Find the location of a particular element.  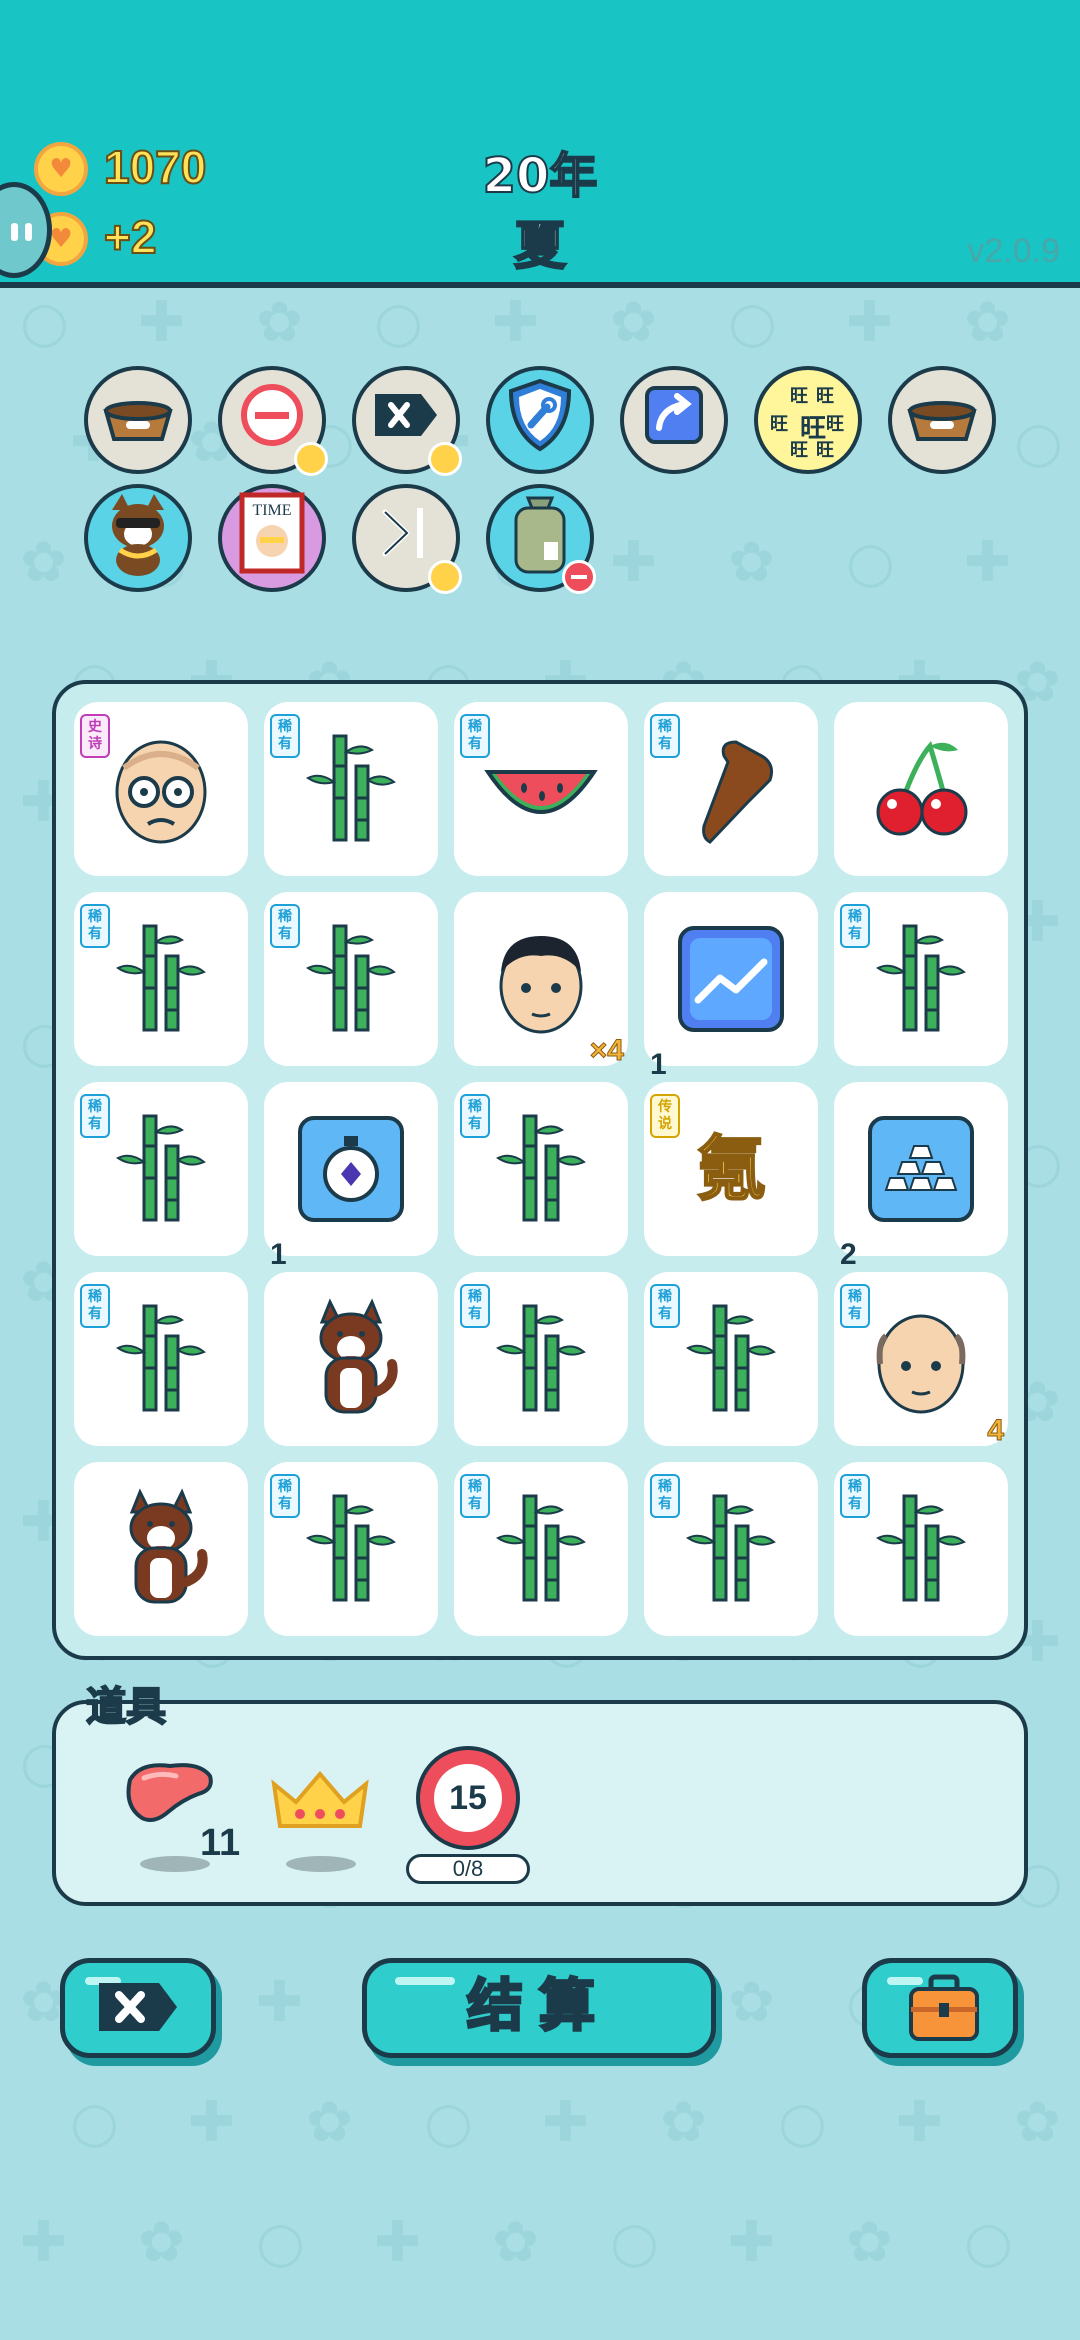

cherry-icon is located at coordinates (921, 789).